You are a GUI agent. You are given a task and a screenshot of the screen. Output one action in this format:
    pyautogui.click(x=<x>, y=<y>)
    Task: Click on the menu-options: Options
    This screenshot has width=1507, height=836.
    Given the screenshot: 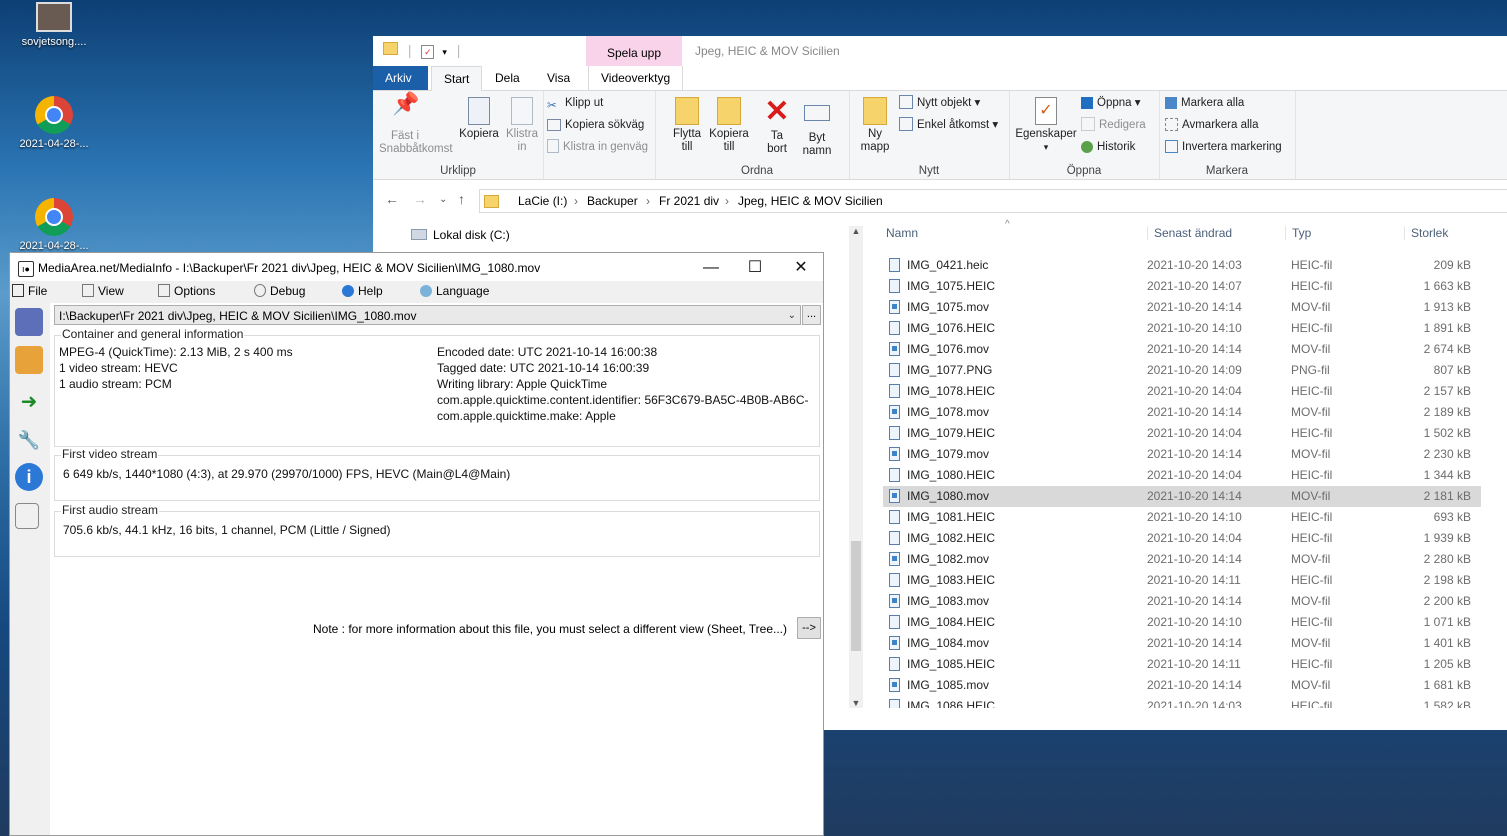 What is the action you would take?
    pyautogui.click(x=186, y=291)
    